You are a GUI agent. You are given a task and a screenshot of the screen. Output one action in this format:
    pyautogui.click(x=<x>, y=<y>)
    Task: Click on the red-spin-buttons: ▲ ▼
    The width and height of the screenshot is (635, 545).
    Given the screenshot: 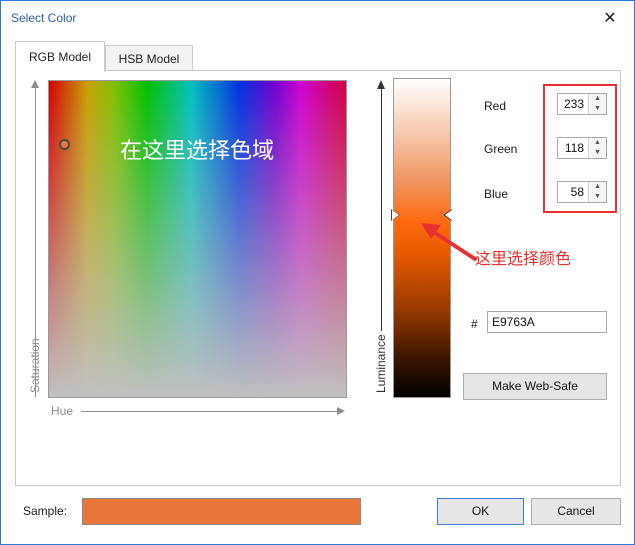 What is the action you would take?
    pyautogui.click(x=597, y=104)
    